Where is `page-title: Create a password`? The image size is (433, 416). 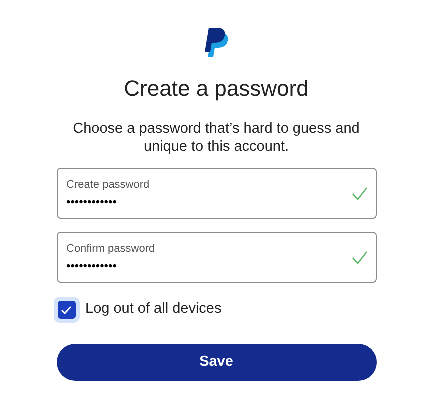 page-title: Create a password is located at coordinates (216, 89).